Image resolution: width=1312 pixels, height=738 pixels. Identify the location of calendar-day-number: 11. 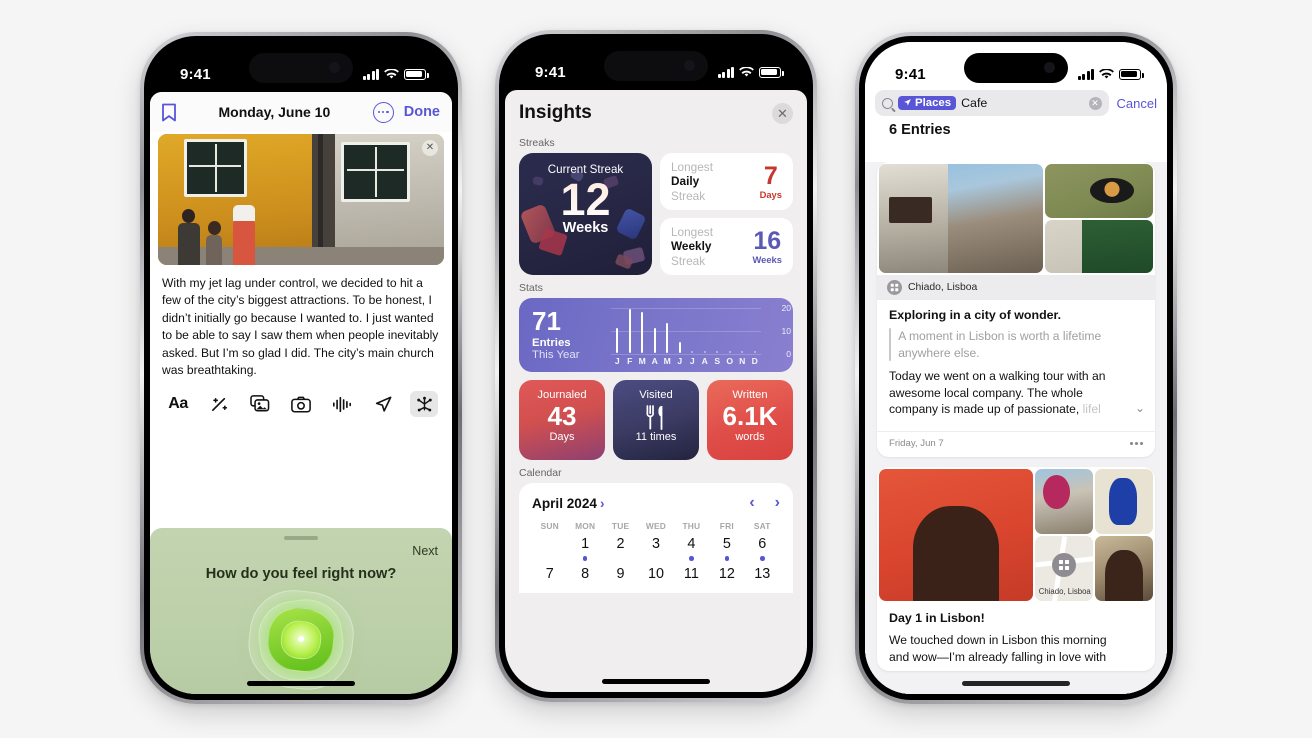
(691, 573).